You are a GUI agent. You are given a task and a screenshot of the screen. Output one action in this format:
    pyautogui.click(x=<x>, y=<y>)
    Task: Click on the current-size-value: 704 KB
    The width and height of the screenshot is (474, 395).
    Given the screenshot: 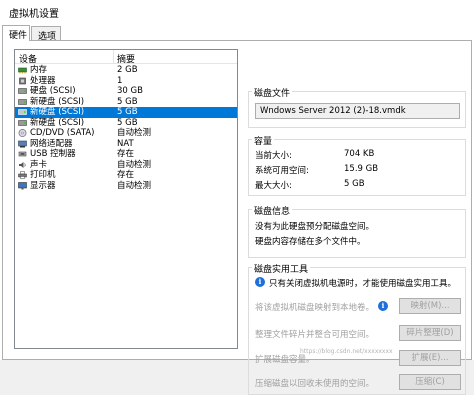 What is the action you would take?
    pyautogui.click(x=359, y=154)
    